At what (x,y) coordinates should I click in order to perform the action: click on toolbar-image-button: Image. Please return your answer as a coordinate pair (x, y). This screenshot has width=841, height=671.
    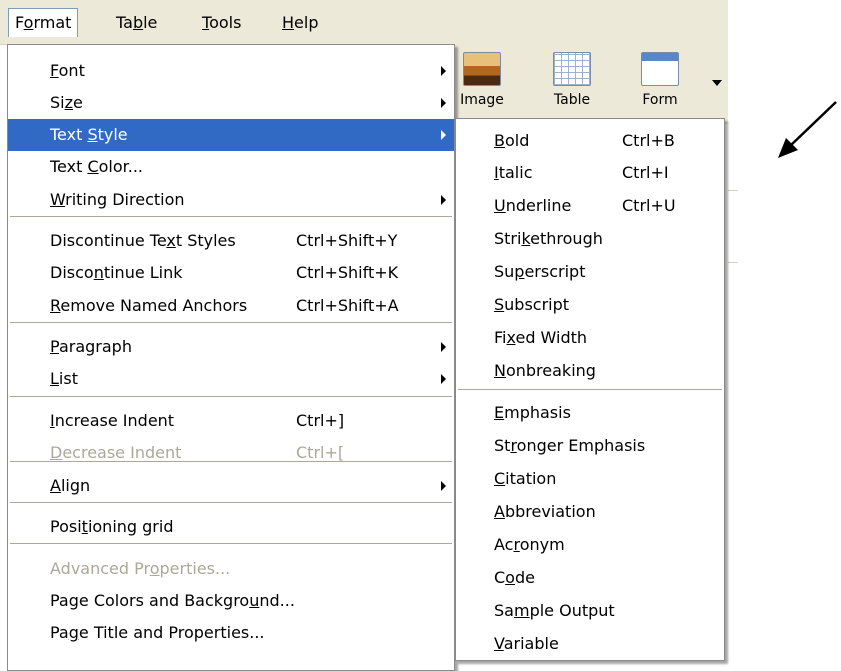
    Looking at the image, I should click on (482, 80).